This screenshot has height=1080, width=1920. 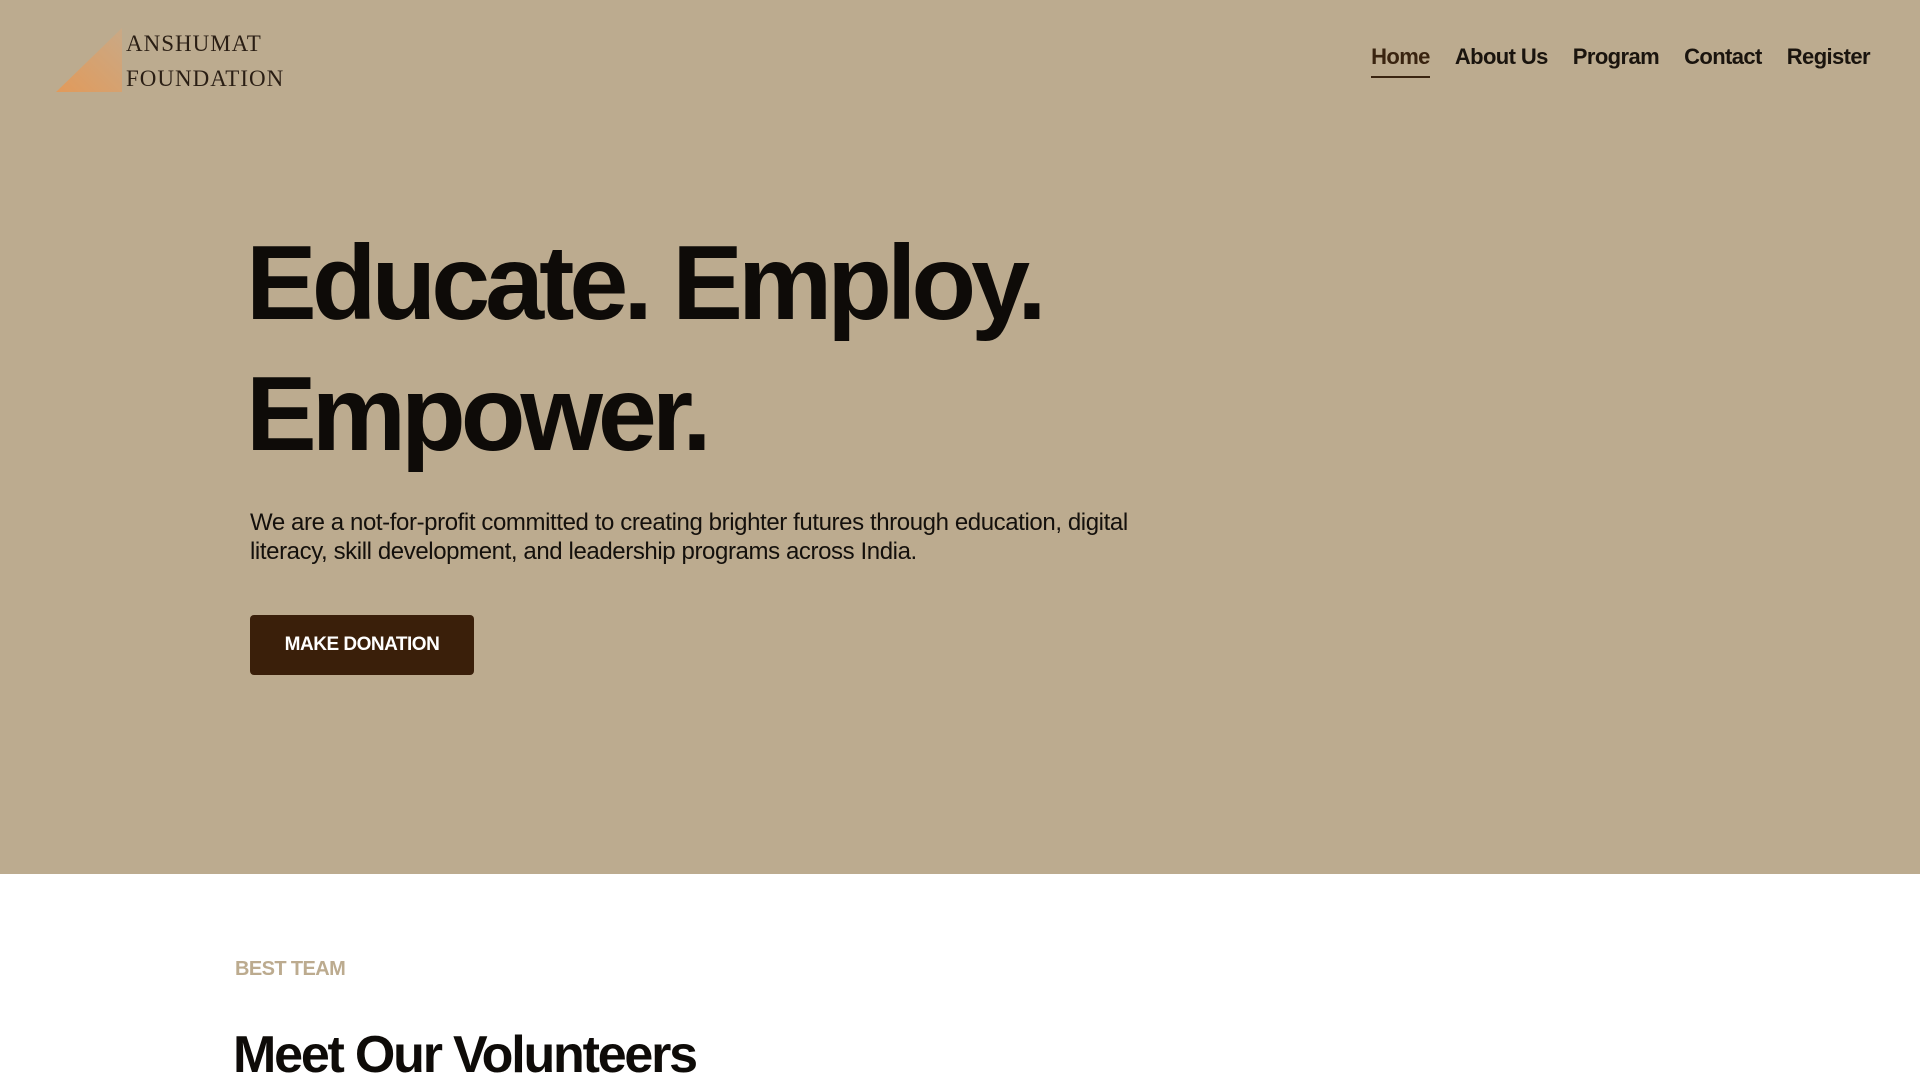 I want to click on hero-headline: Educate. Employ. Empower., so click(x=646, y=349).